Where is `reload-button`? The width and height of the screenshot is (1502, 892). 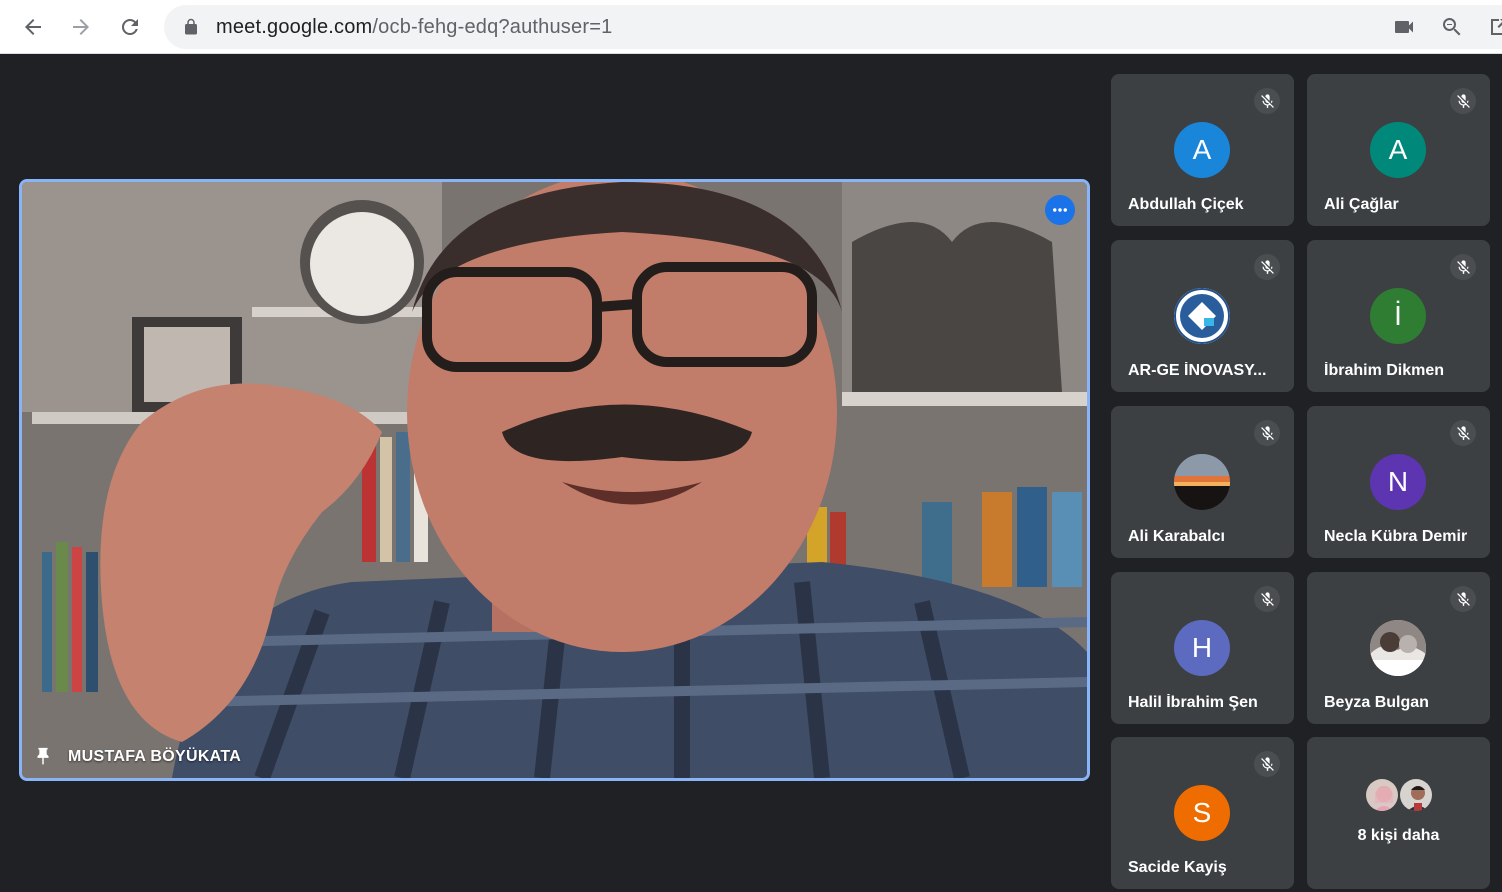
reload-button is located at coordinates (130, 27).